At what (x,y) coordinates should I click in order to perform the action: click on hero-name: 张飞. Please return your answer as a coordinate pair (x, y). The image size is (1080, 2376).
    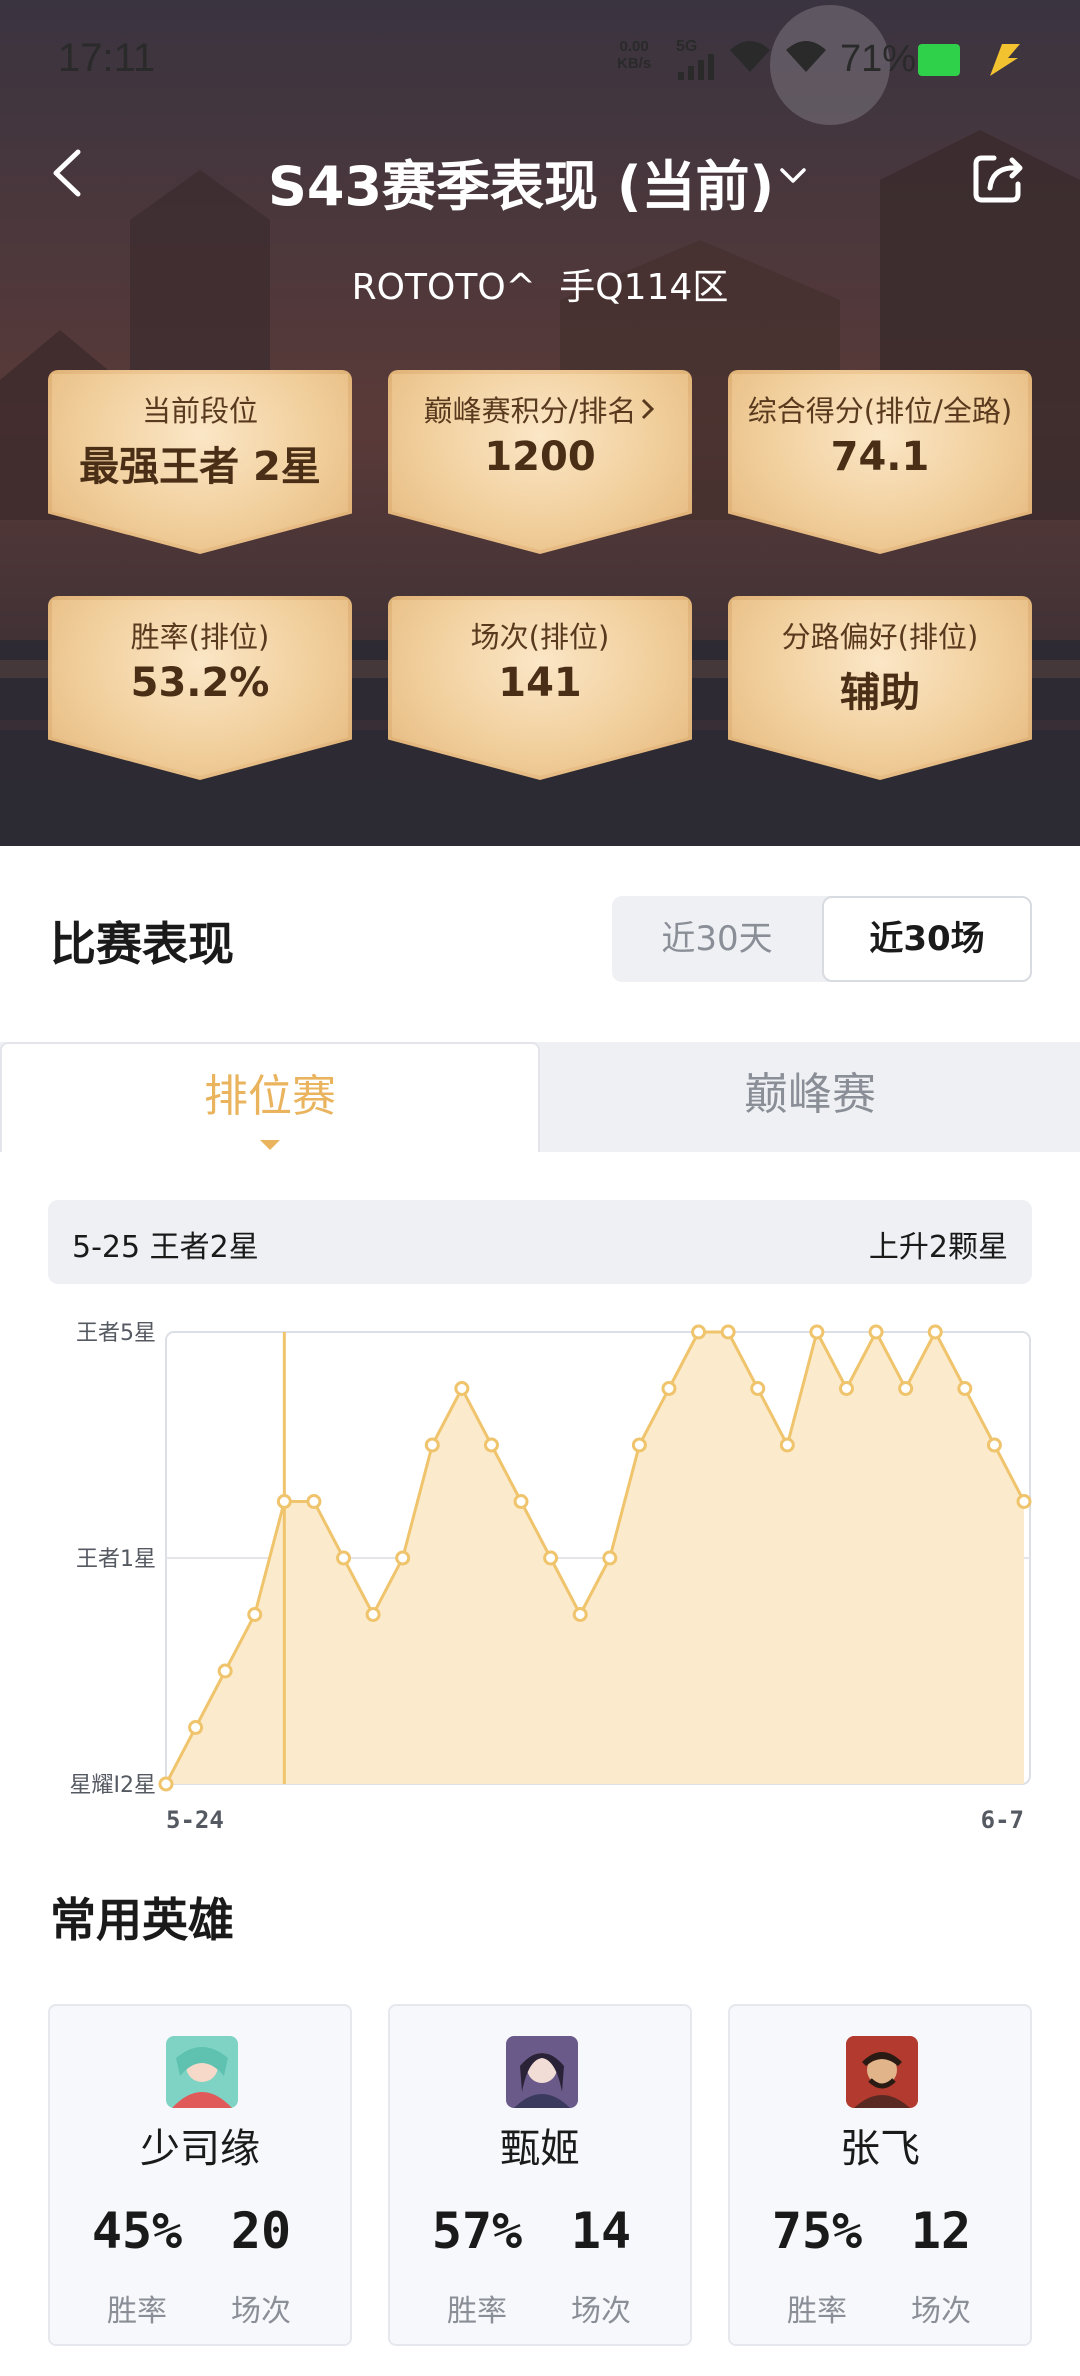
    Looking at the image, I should click on (880, 2149).